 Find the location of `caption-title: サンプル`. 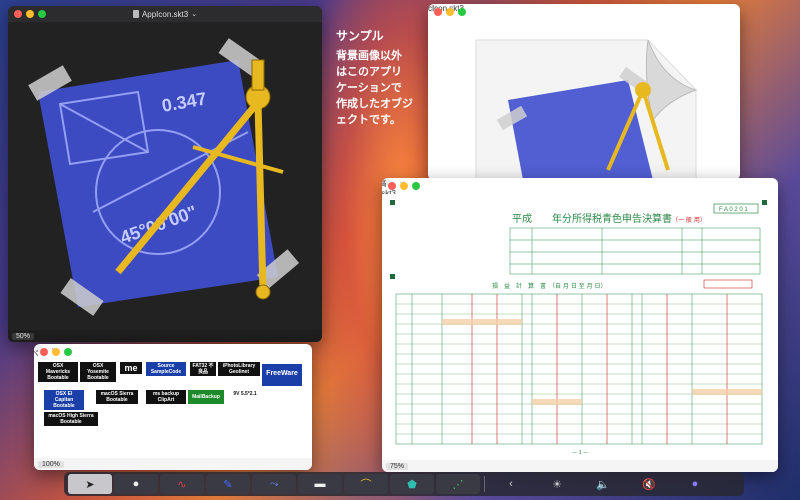

caption-title: サンプル is located at coordinates (360, 36).